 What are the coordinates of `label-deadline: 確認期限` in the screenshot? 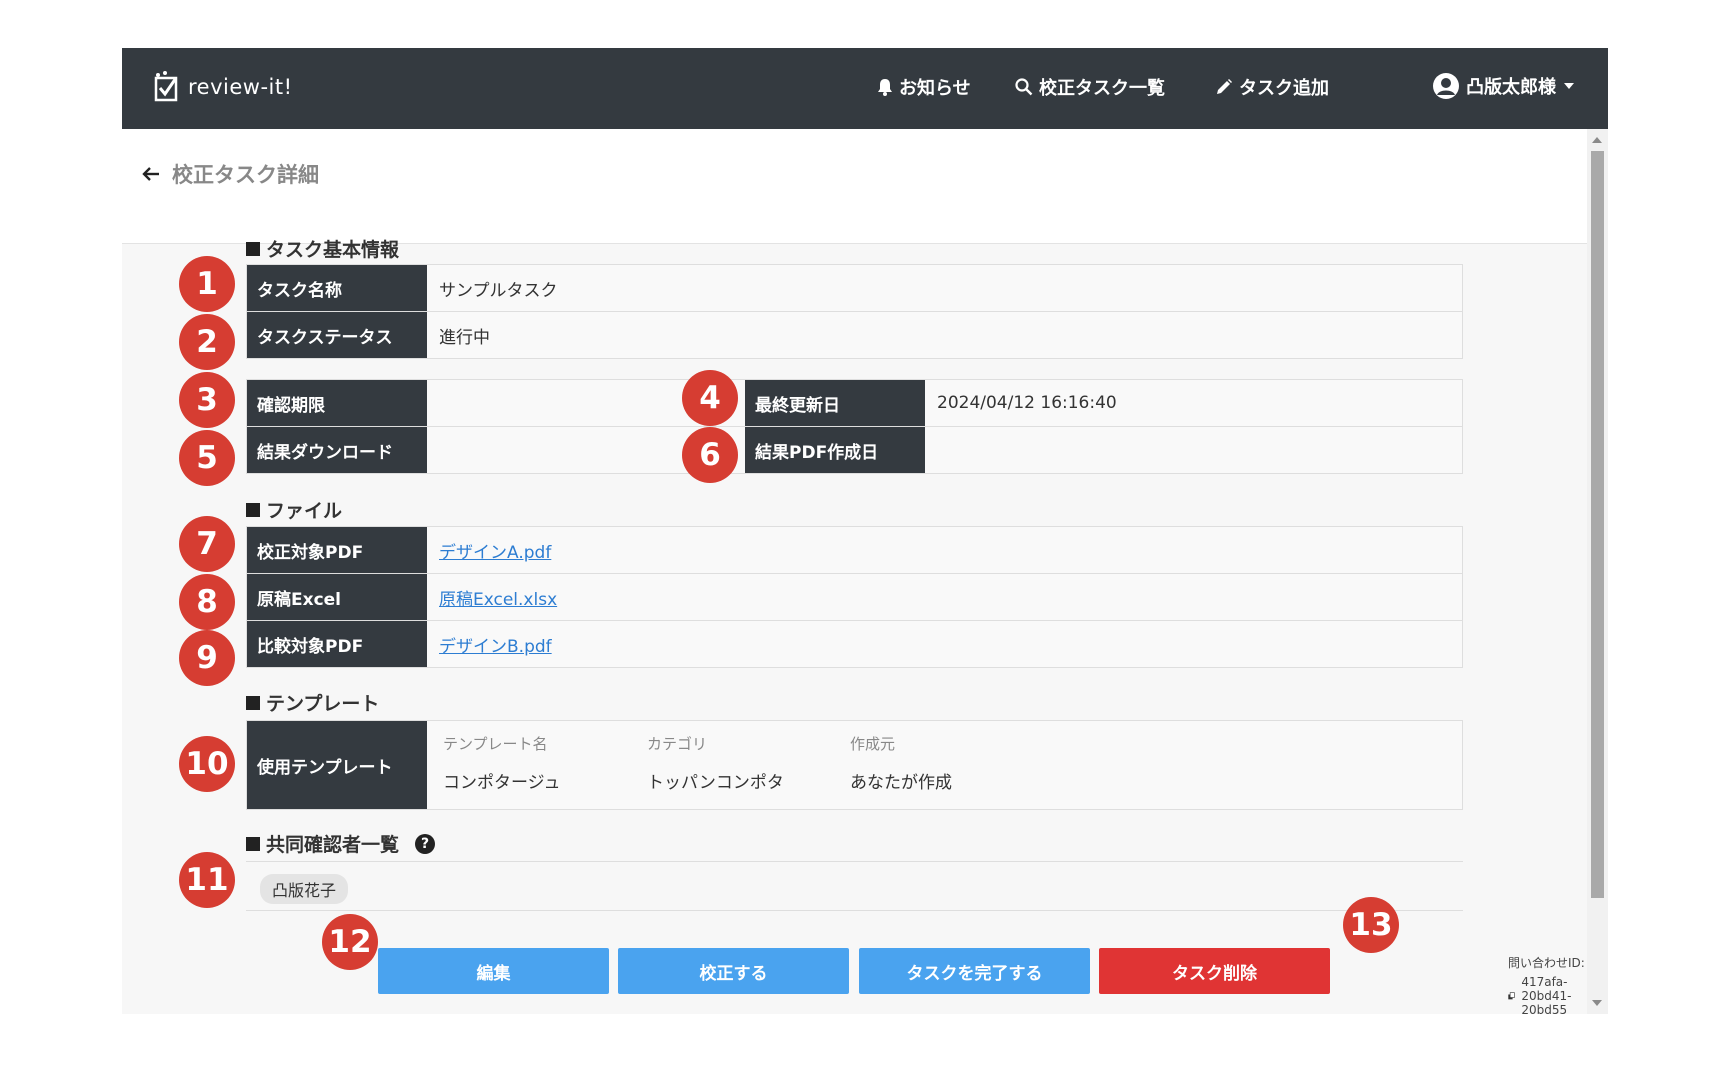 It's located at (337, 403).